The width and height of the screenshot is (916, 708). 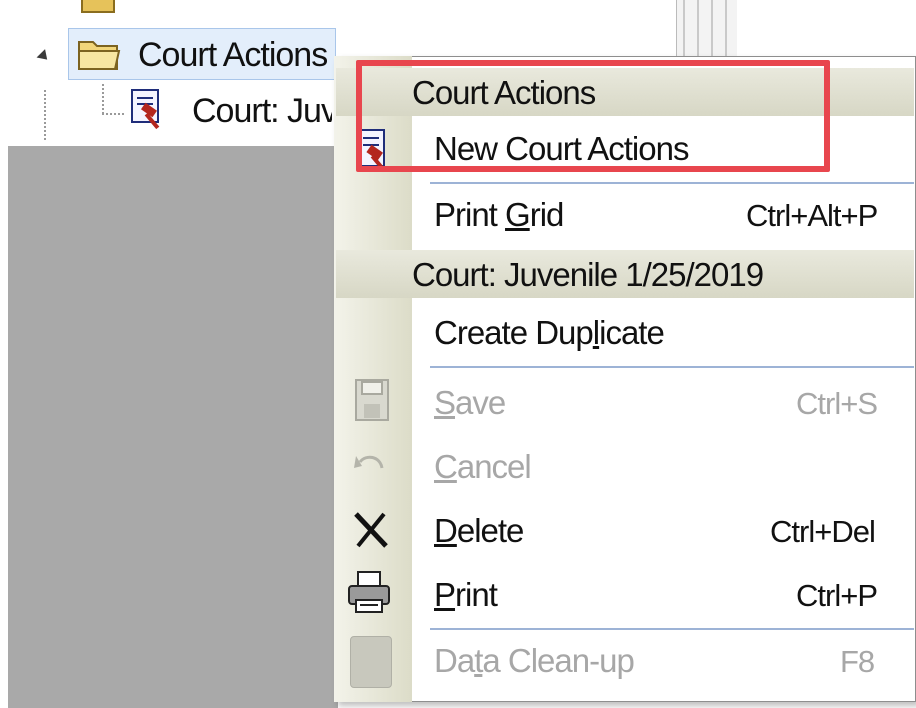 What do you see at coordinates (483, 466) in the screenshot?
I see `menu-item-label: Cancel` at bounding box center [483, 466].